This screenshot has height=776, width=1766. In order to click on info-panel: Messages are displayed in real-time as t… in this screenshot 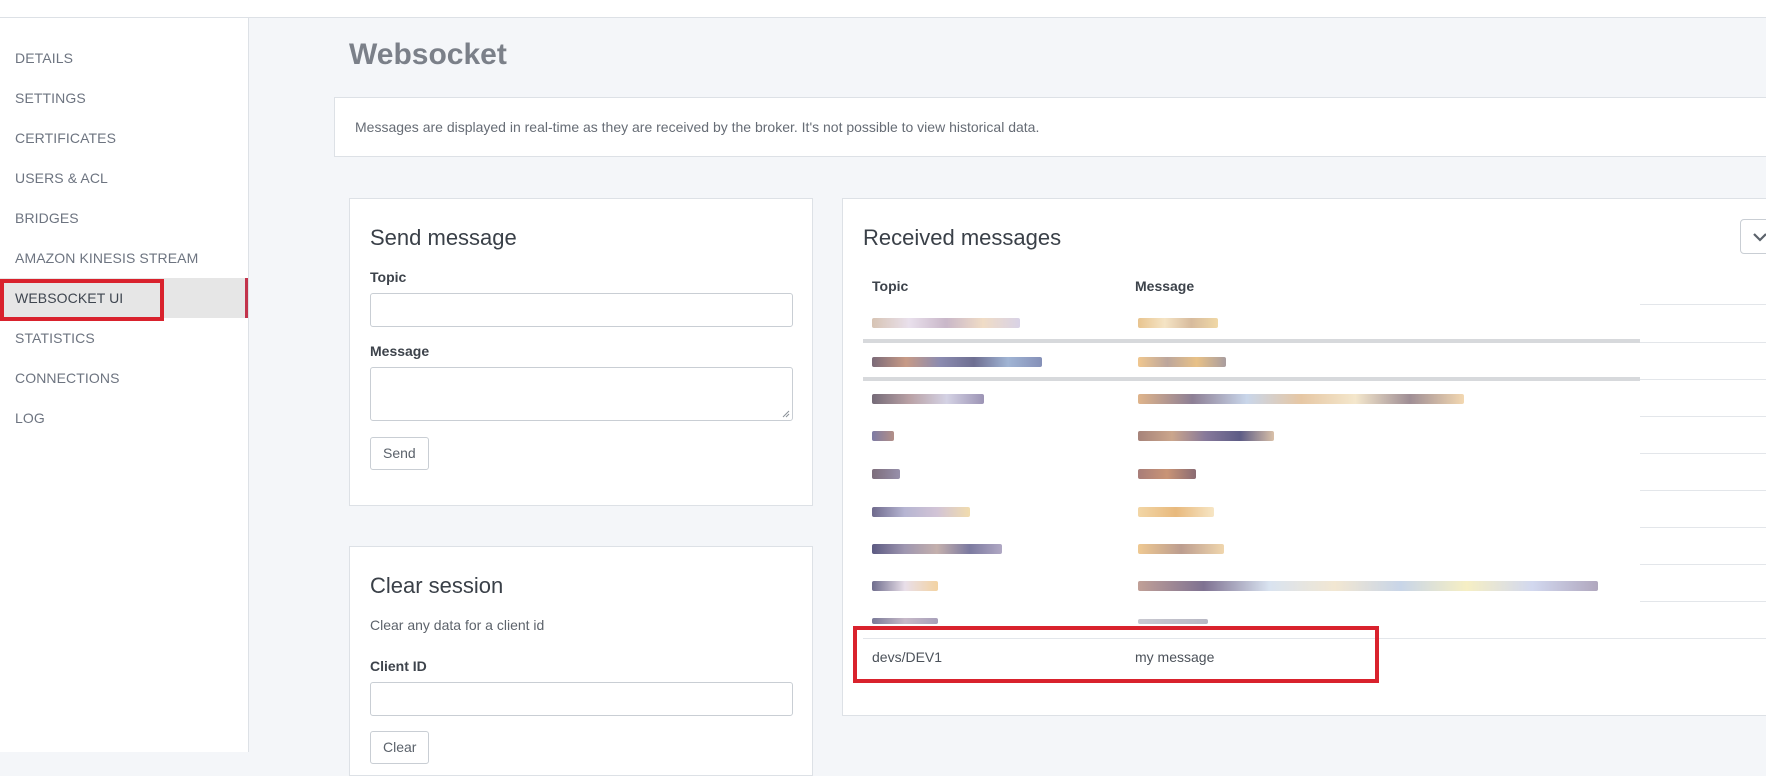, I will do `click(1050, 127)`.